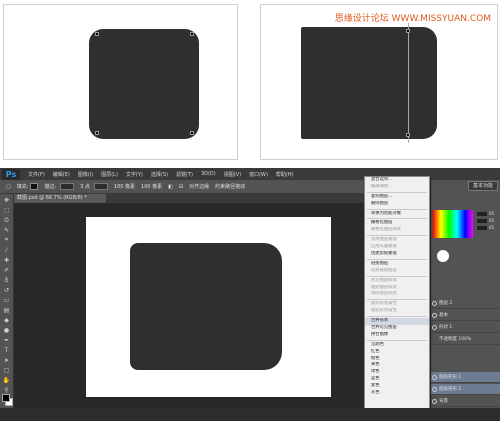 The width and height of the screenshot is (500, 421). What do you see at coordinates (384, 247) in the screenshot?
I see `context-menu-item: 启用矢量蒙版` at bounding box center [384, 247].